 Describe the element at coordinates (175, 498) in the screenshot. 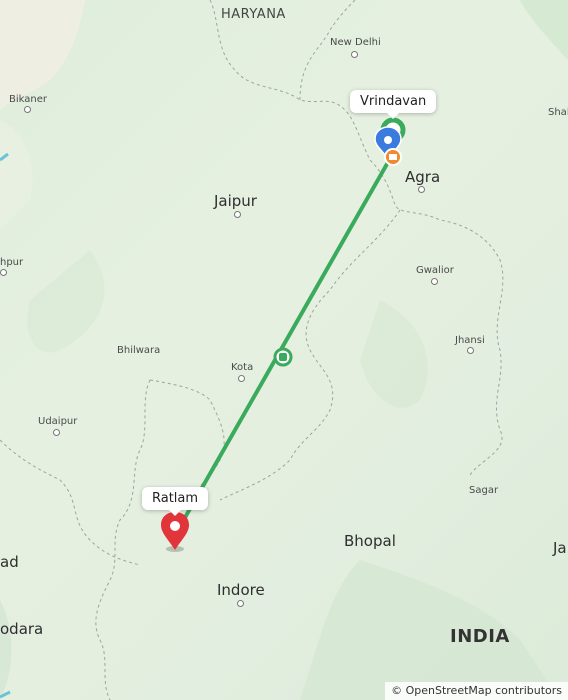

I see `destination-callout-label: Ratlam` at that location.